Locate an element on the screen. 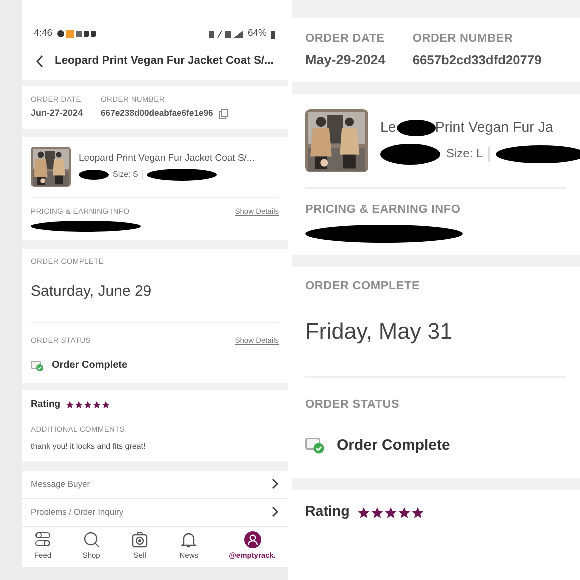 The image size is (580, 580). field-label: ORDER NUMBER is located at coordinates (463, 38).